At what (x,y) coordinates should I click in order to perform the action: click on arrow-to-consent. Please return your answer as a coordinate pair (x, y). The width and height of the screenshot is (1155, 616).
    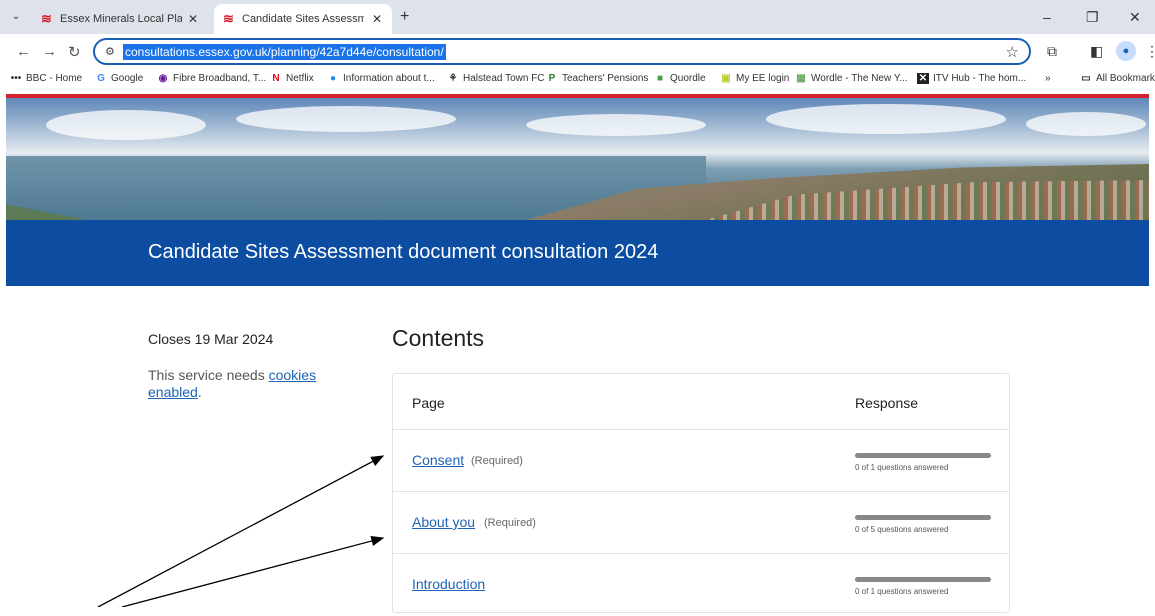
    Looking at the image, I should click on (241, 531).